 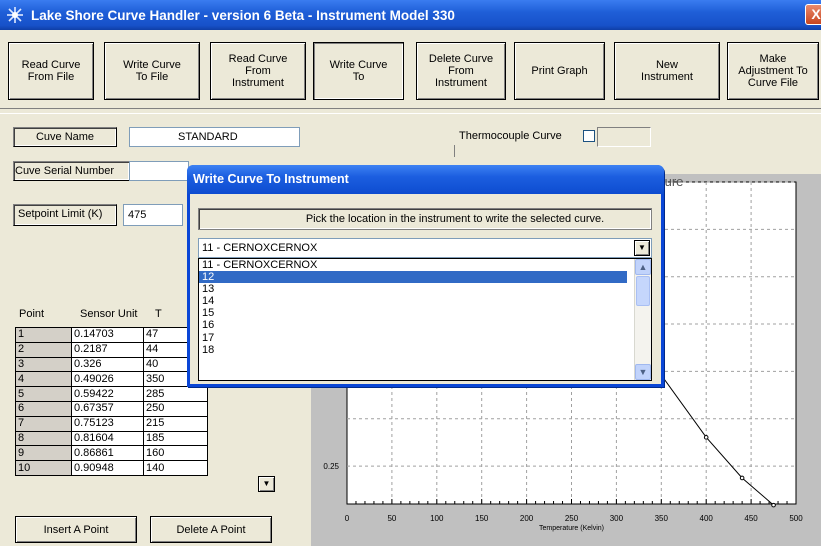 What do you see at coordinates (672, 181) in the screenshot?
I see `chart-title: ture` at bounding box center [672, 181].